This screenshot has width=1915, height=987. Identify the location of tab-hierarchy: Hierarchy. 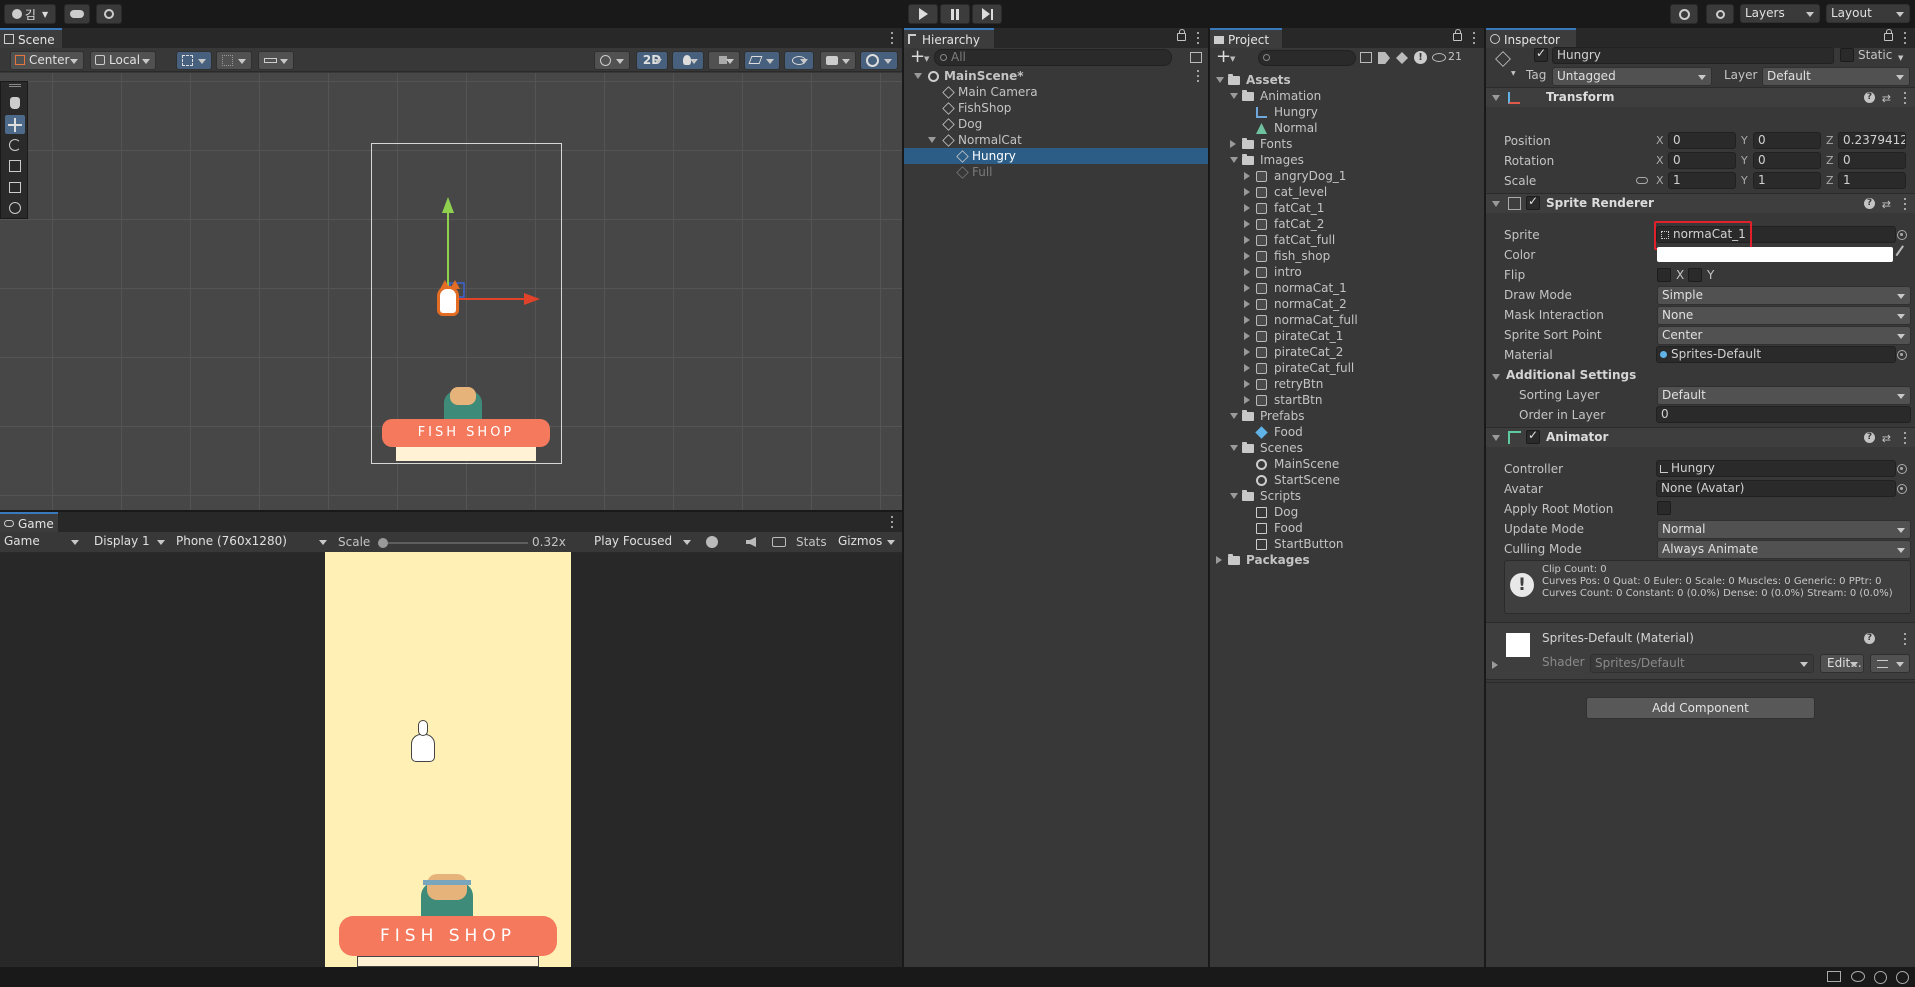
(949, 38).